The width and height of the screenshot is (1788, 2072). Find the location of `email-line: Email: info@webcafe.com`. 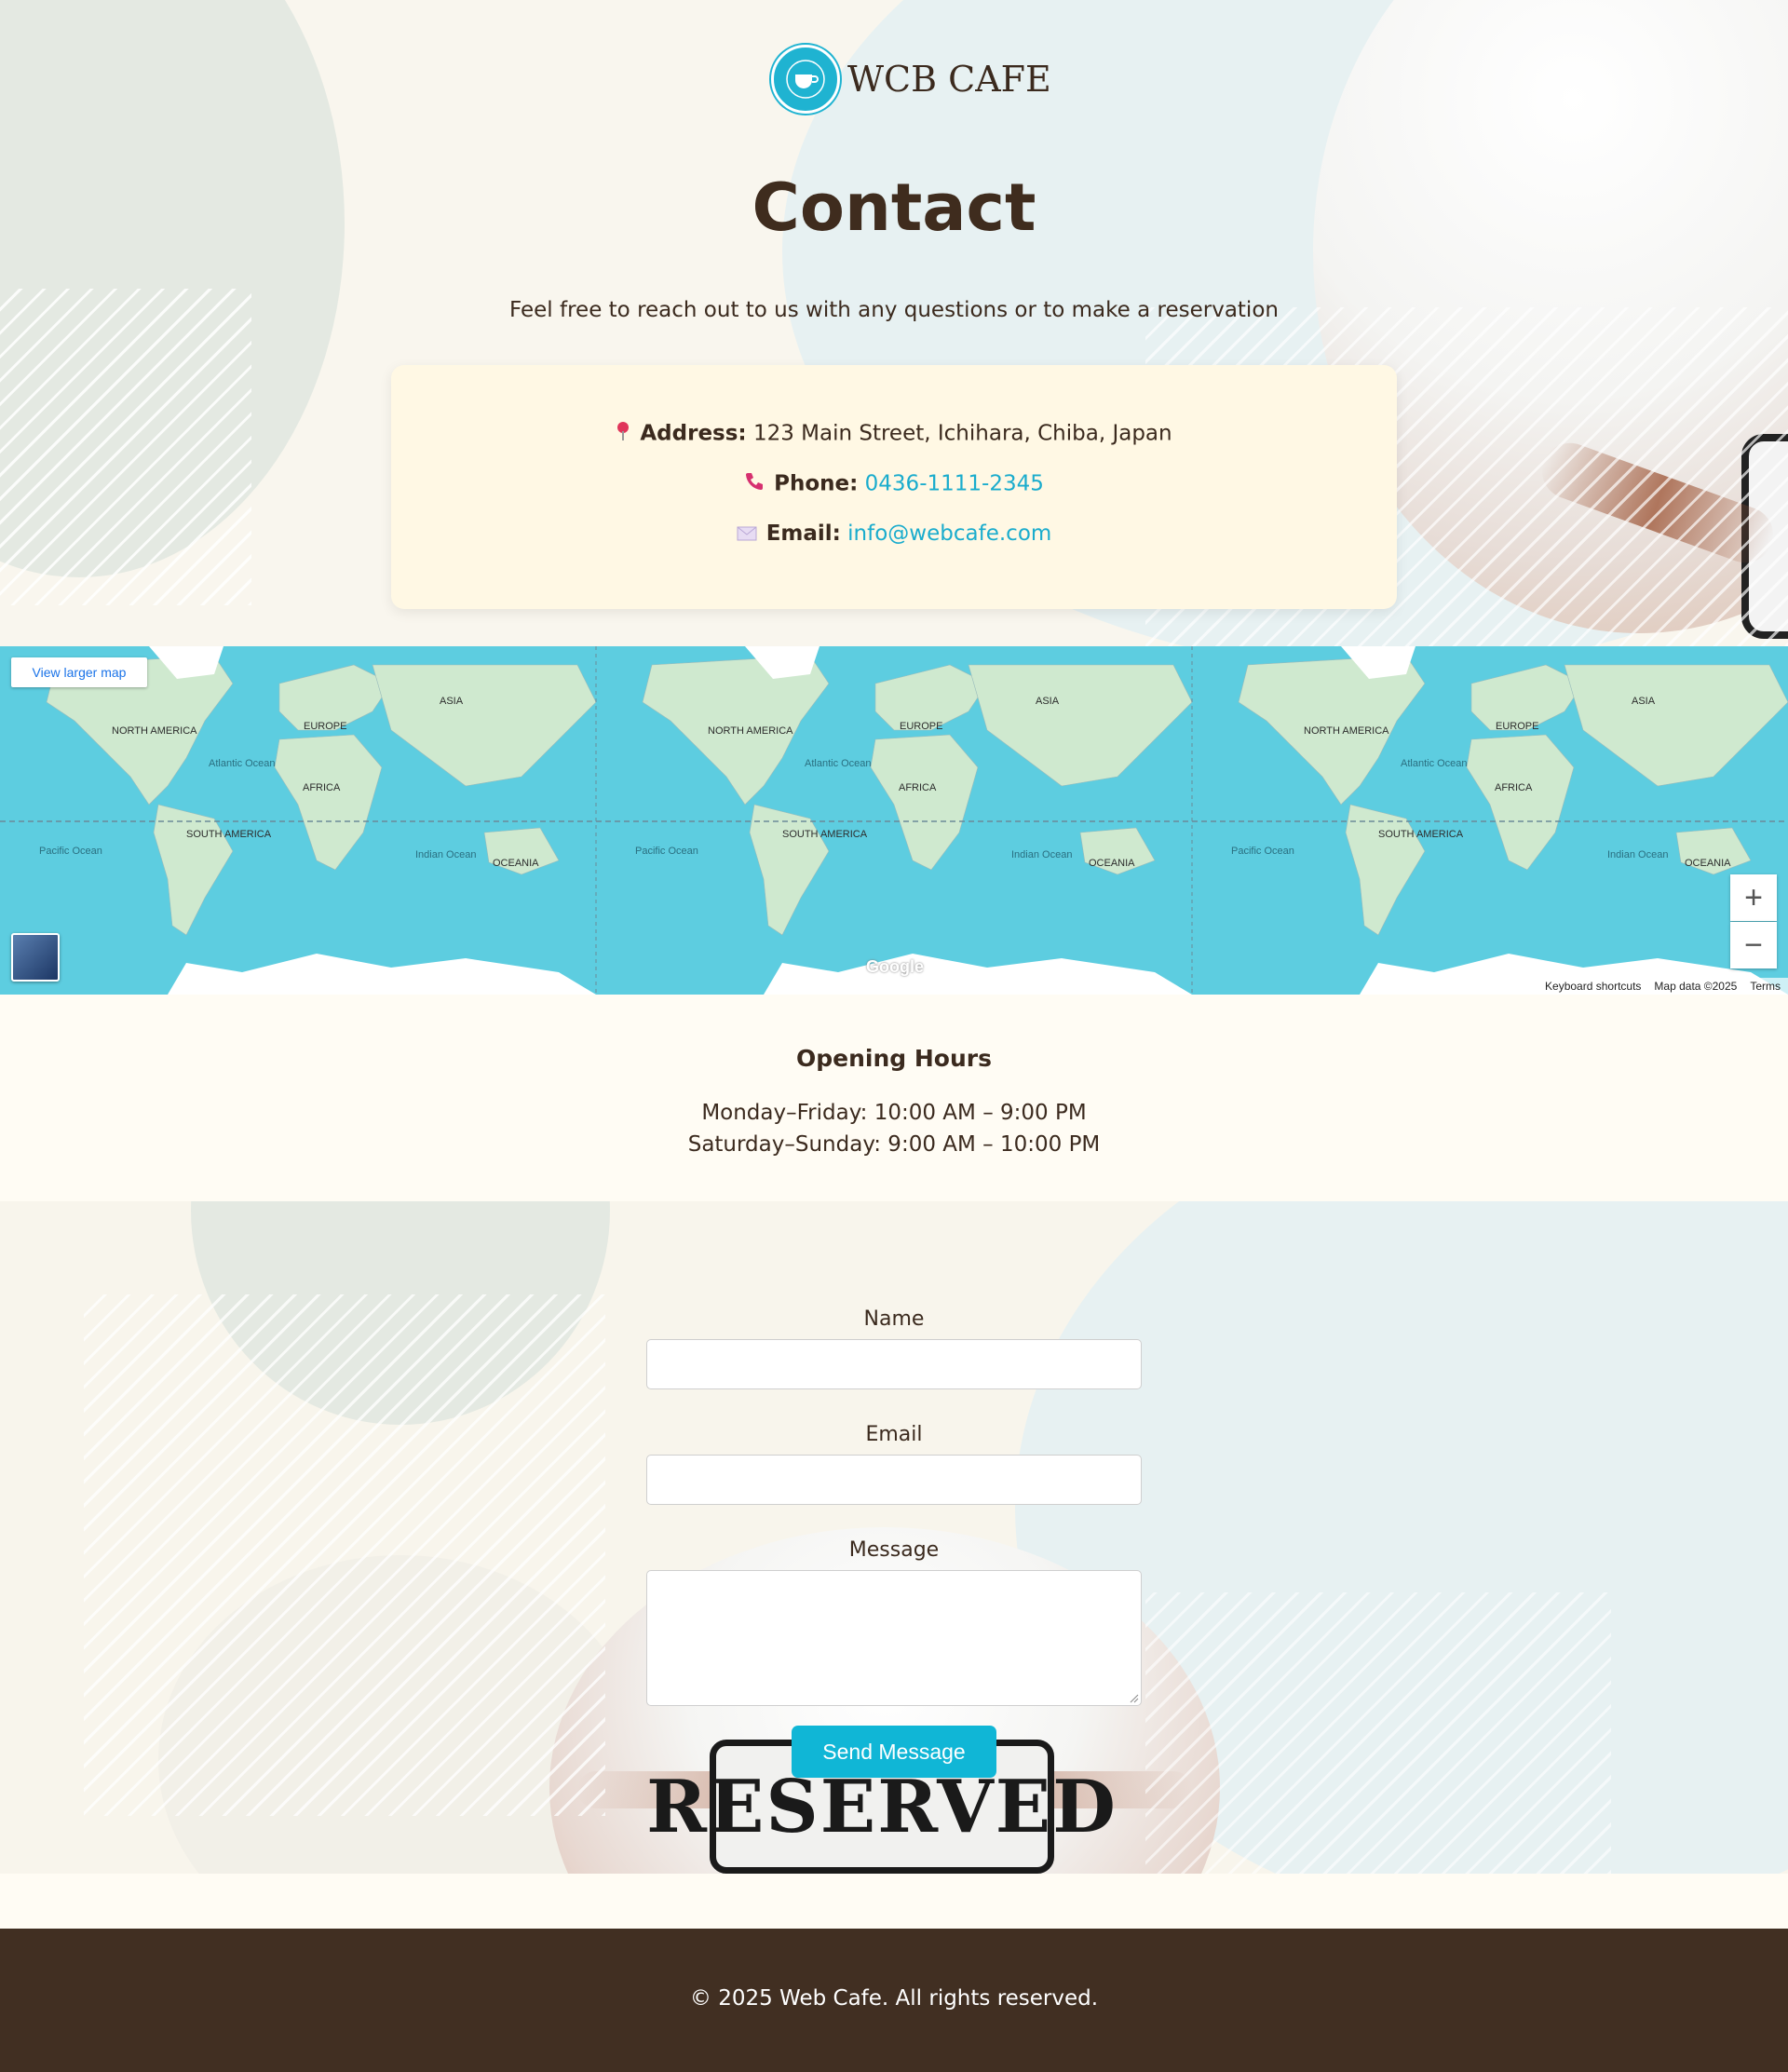

email-line: Email: info@webcafe.com is located at coordinates (894, 534).